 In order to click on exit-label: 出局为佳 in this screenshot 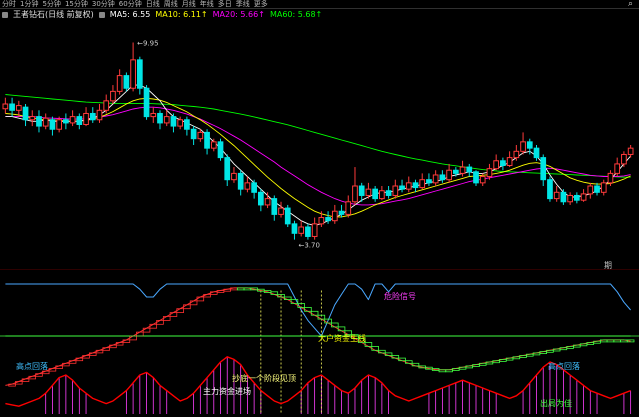, I will do `click(556, 403)`.